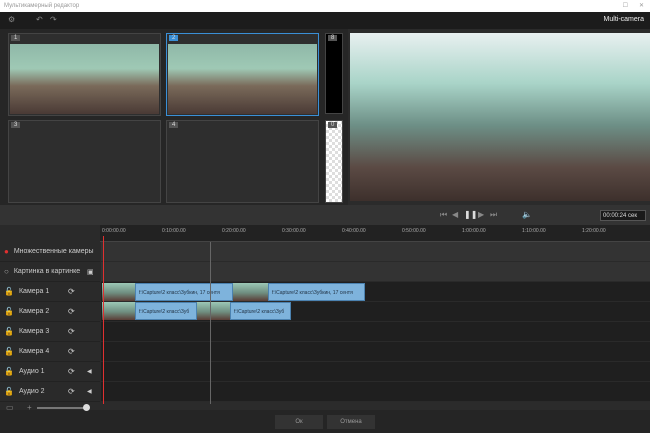 This screenshot has width=650, height=433. Describe the element at coordinates (594, 231) in the screenshot. I see `ruler-tick: 1:20:00.00` at that location.